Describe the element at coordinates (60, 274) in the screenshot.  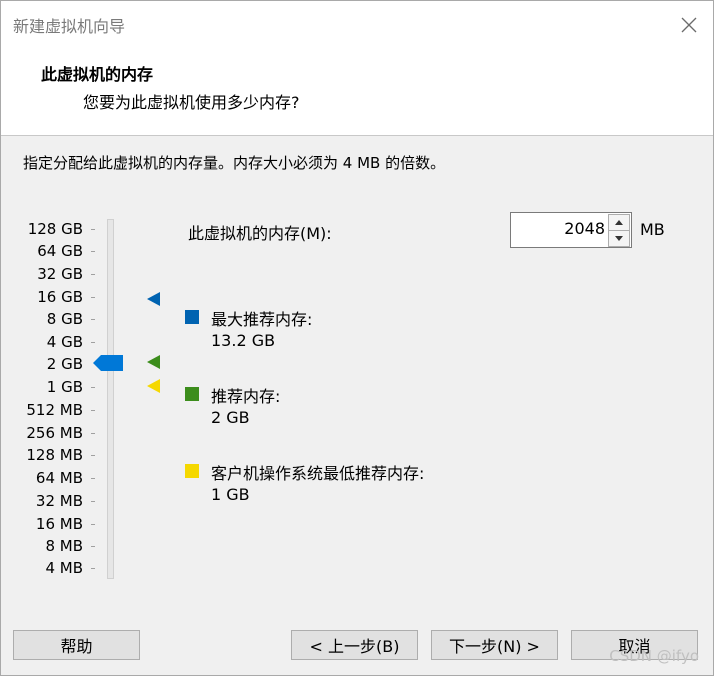
I see `scale-label: 32 GB` at that location.